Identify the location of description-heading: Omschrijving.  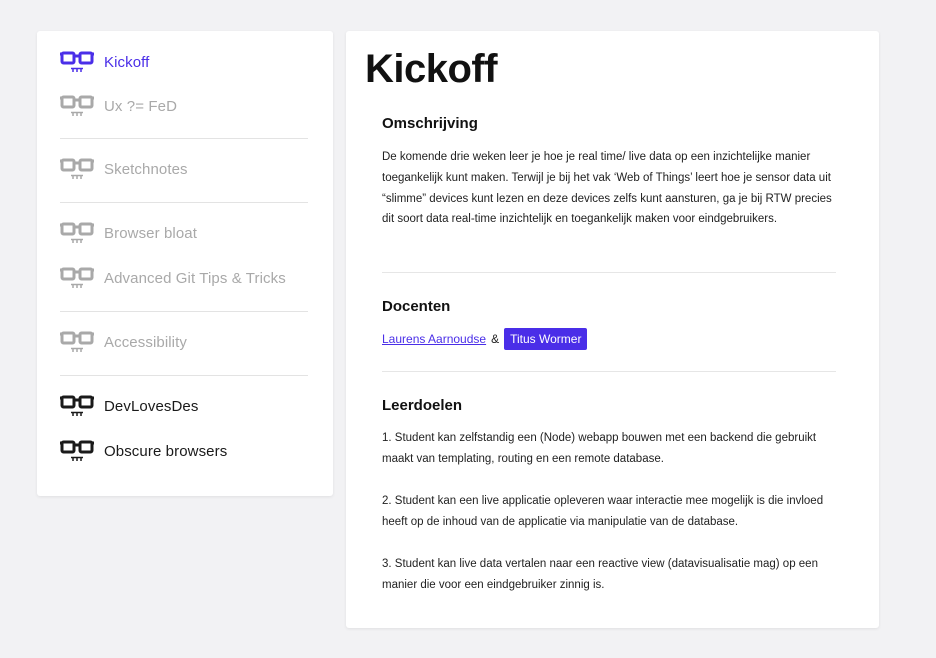
(430, 123).